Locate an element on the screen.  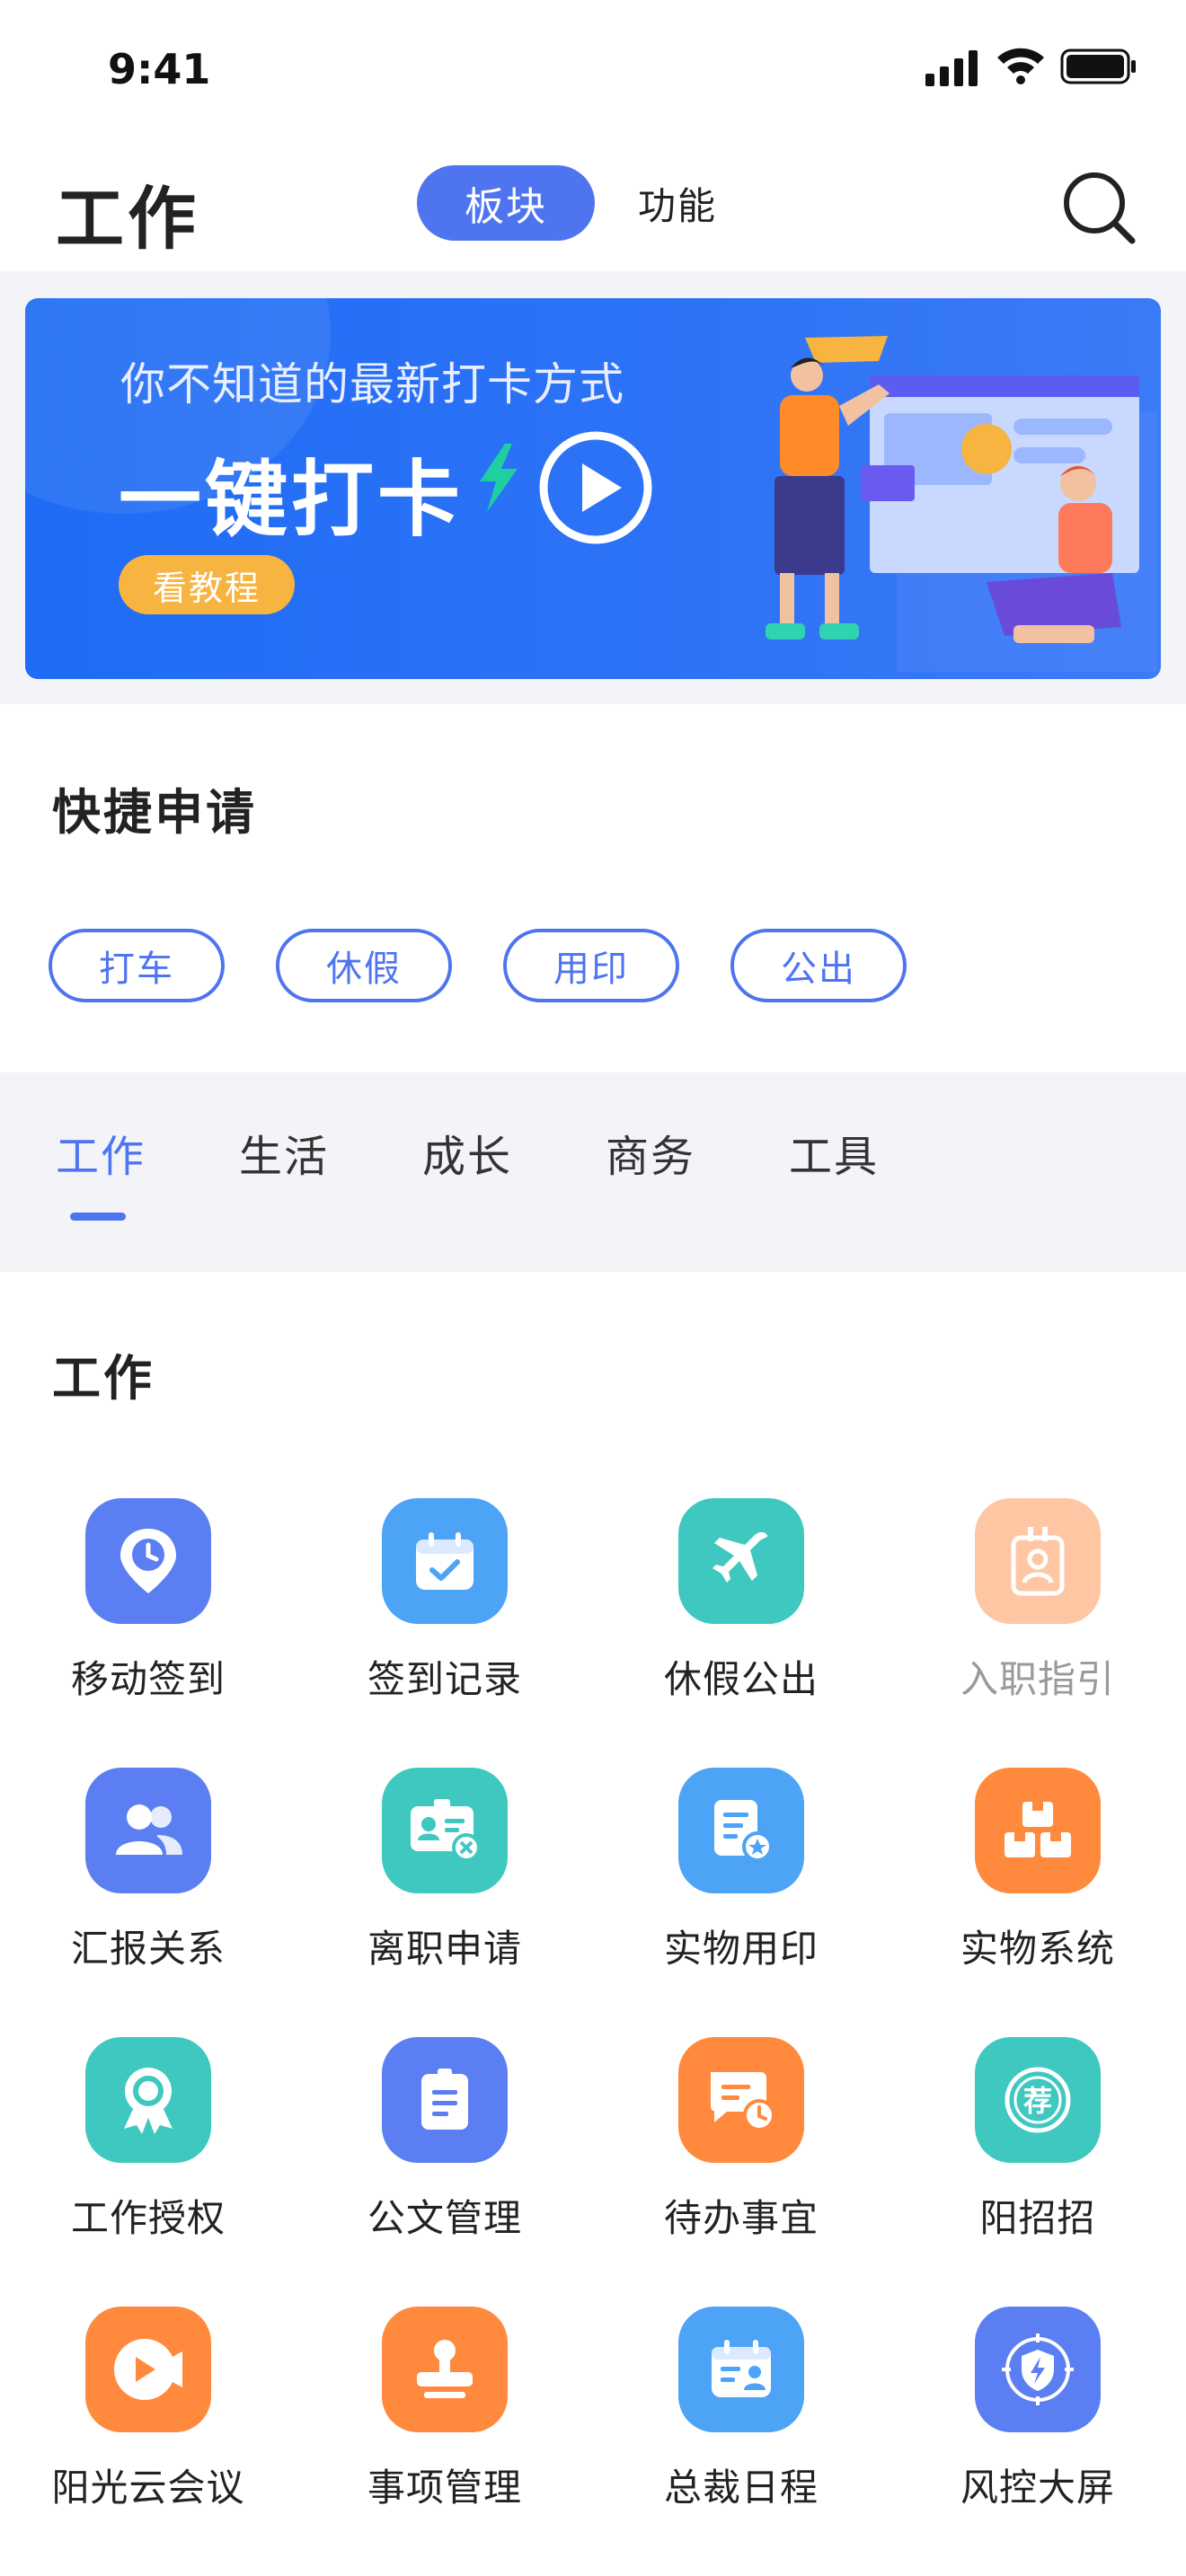
tab-active-indicator is located at coordinates (98, 1217).